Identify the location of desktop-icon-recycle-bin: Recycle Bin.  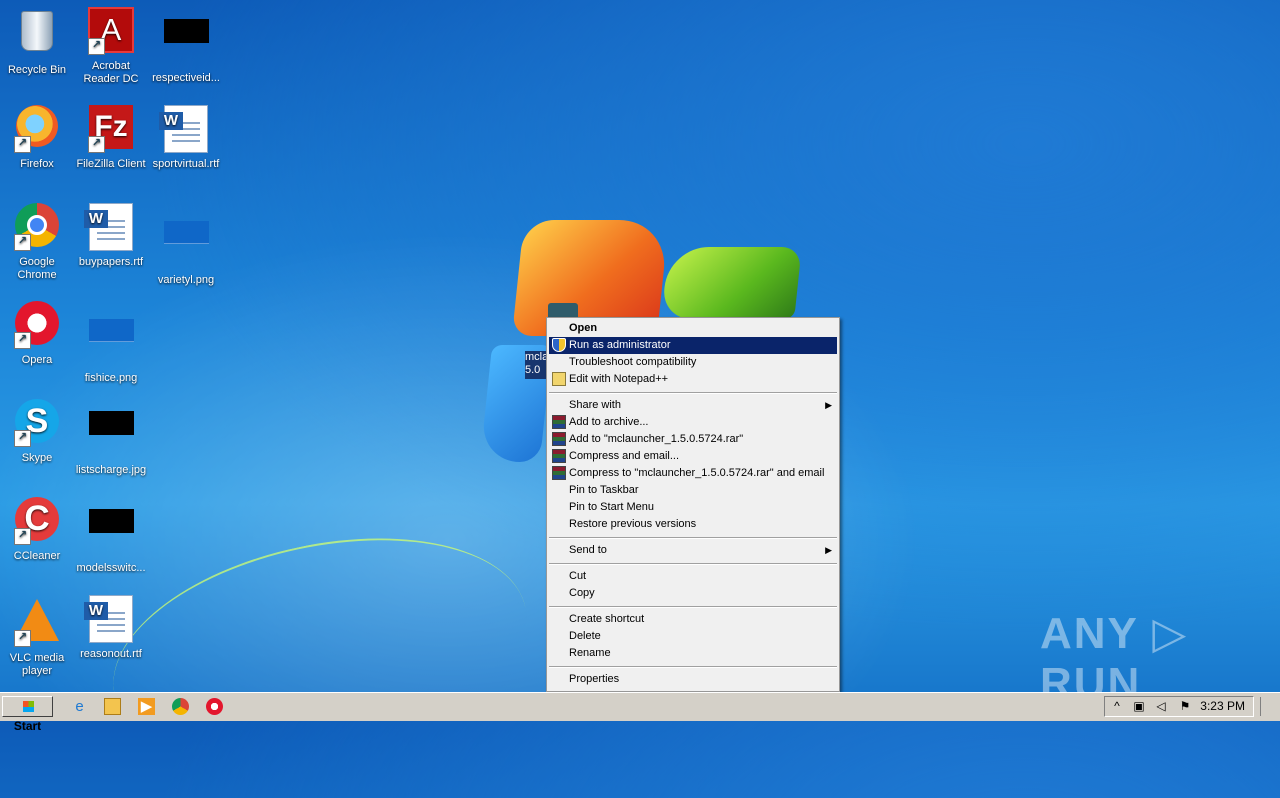
(37, 54).